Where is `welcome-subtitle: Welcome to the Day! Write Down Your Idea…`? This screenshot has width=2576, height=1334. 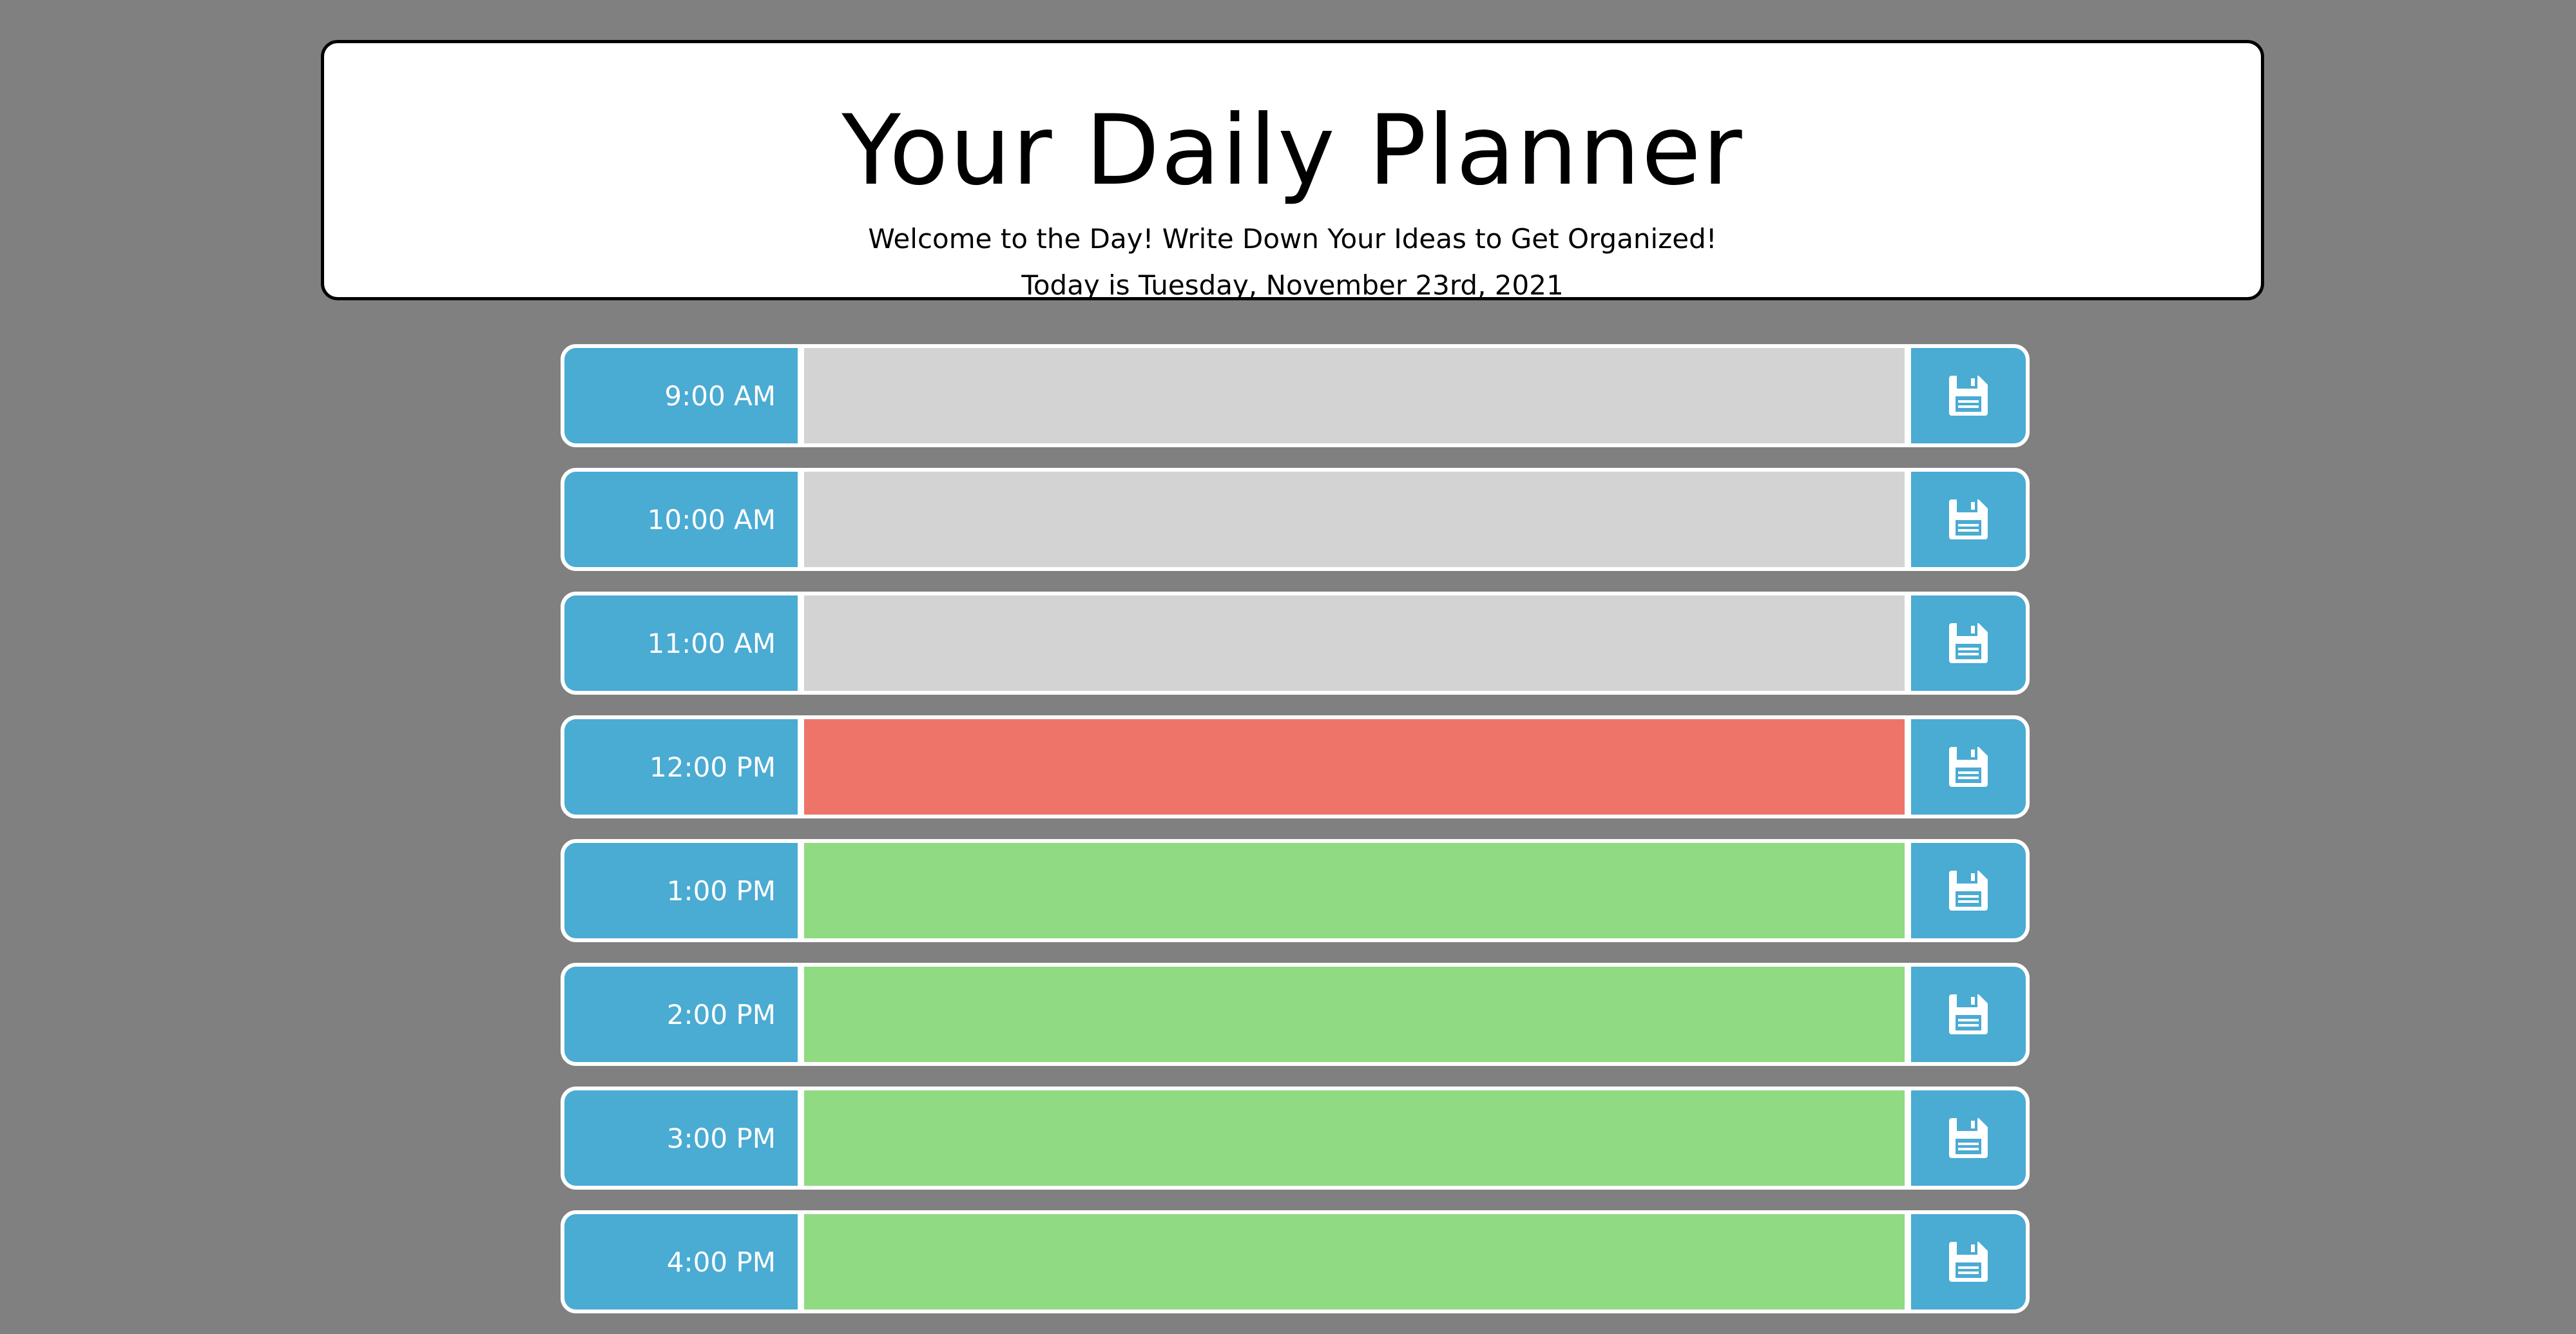 welcome-subtitle: Welcome to the Day! Write Down Your Idea… is located at coordinates (1292, 239).